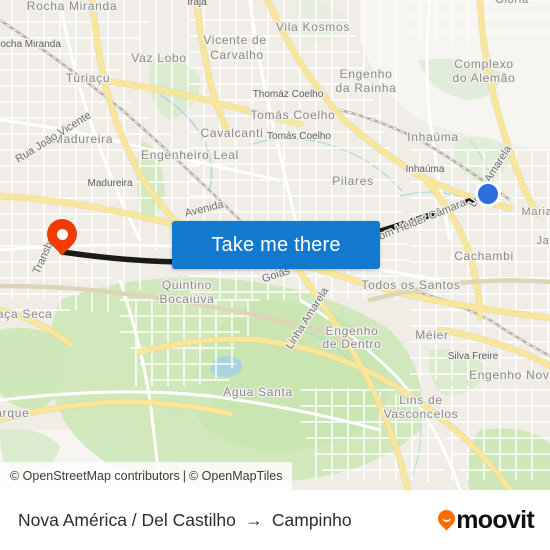 The image size is (550, 550). Describe the element at coordinates (190, 155) in the screenshot. I see `map-label: Engenheiro Leal` at that location.